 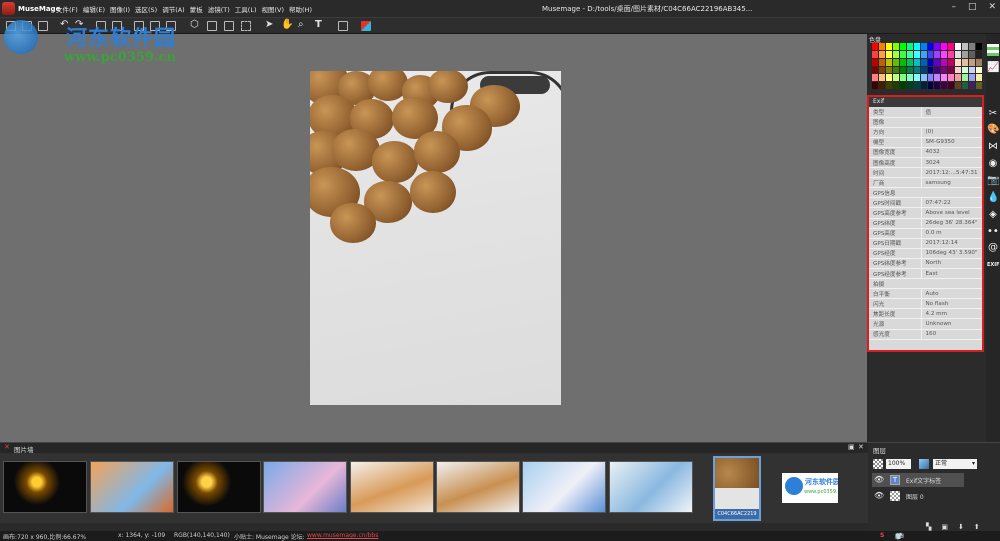 What do you see at coordinates (993, 50) in the screenshot?
I see `swatch-panel-icon` at bounding box center [993, 50].